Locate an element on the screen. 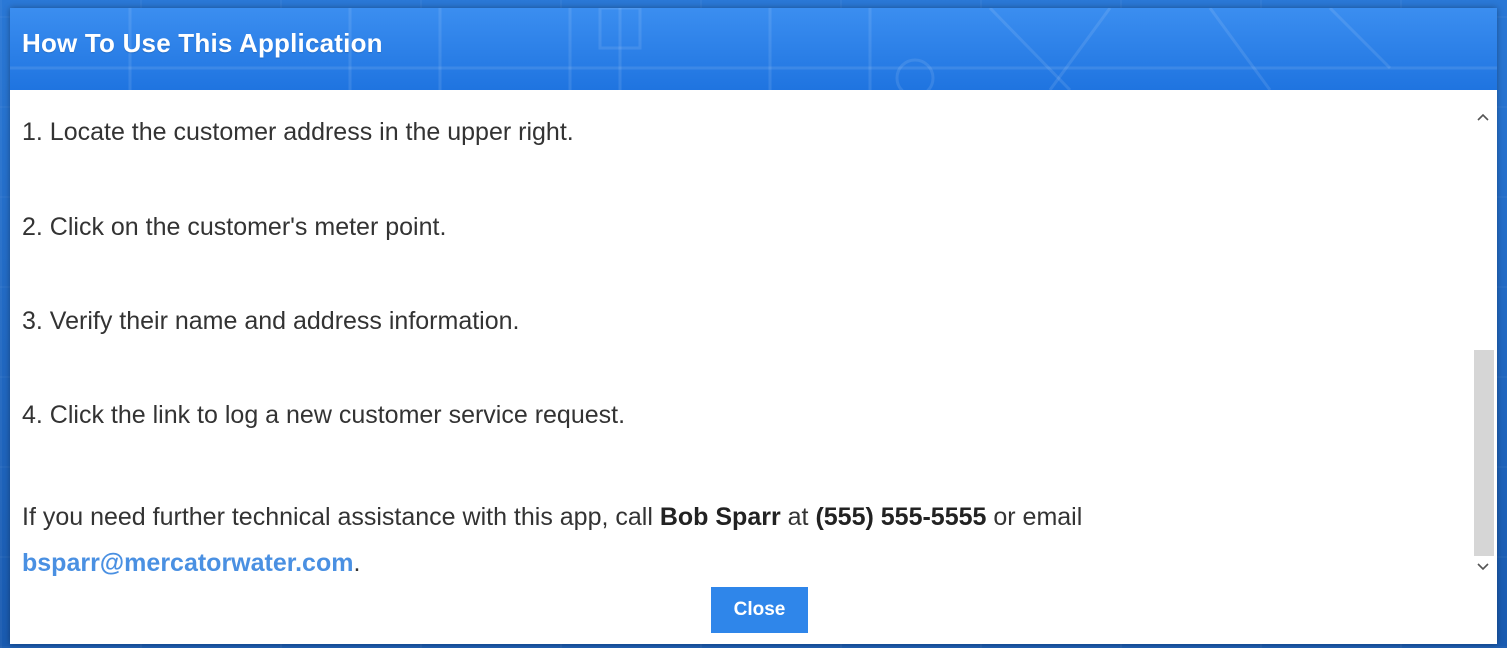 Image resolution: width=1507 pixels, height=648 pixels. dialog-title: How To Use This Application is located at coordinates (202, 43).